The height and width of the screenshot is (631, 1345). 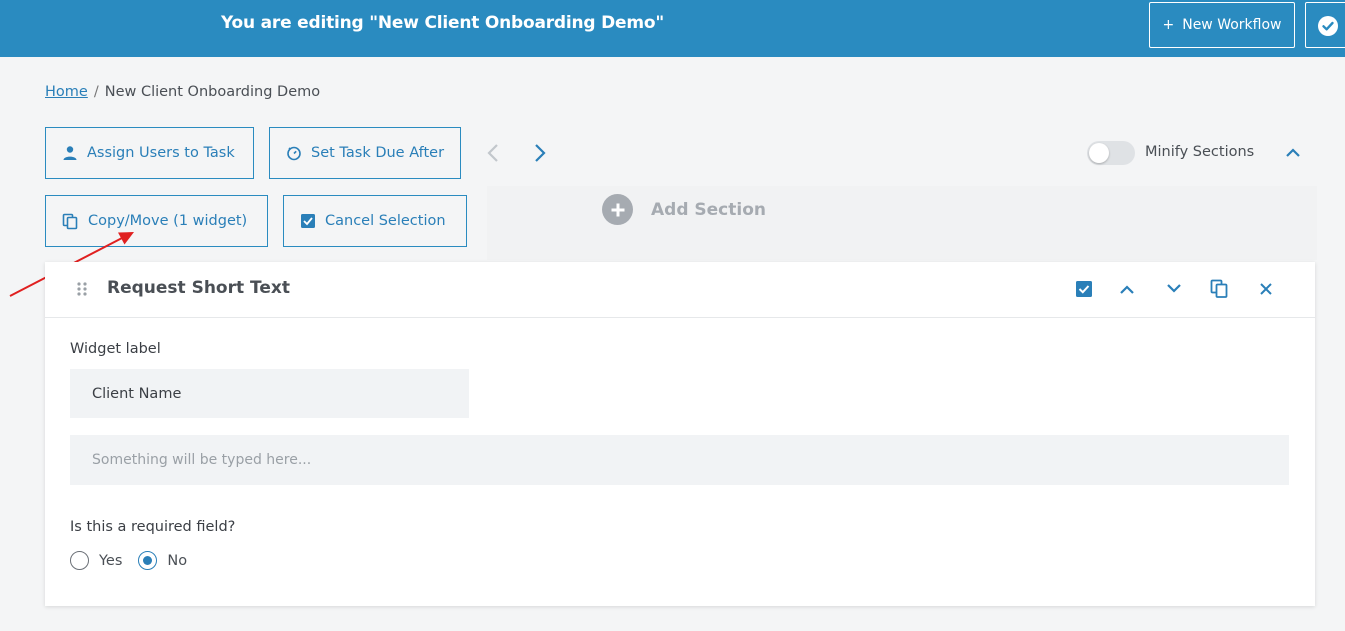 What do you see at coordinates (115, 349) in the screenshot?
I see `widget-label-caption: Widget label` at bounding box center [115, 349].